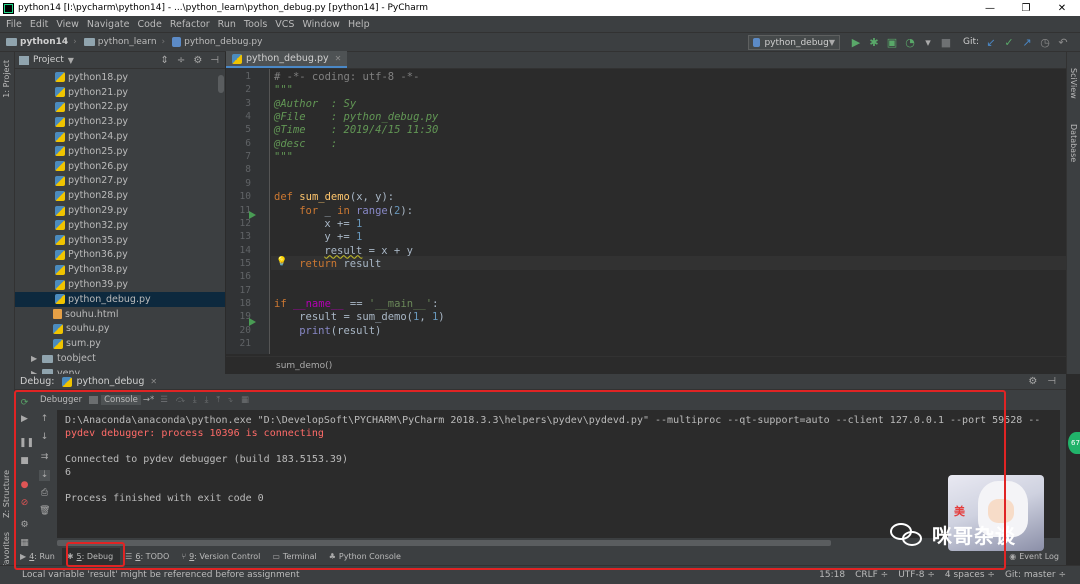  What do you see at coordinates (970, 575) in the screenshot?
I see `indent-setting: 4 spaces ÷` at bounding box center [970, 575].